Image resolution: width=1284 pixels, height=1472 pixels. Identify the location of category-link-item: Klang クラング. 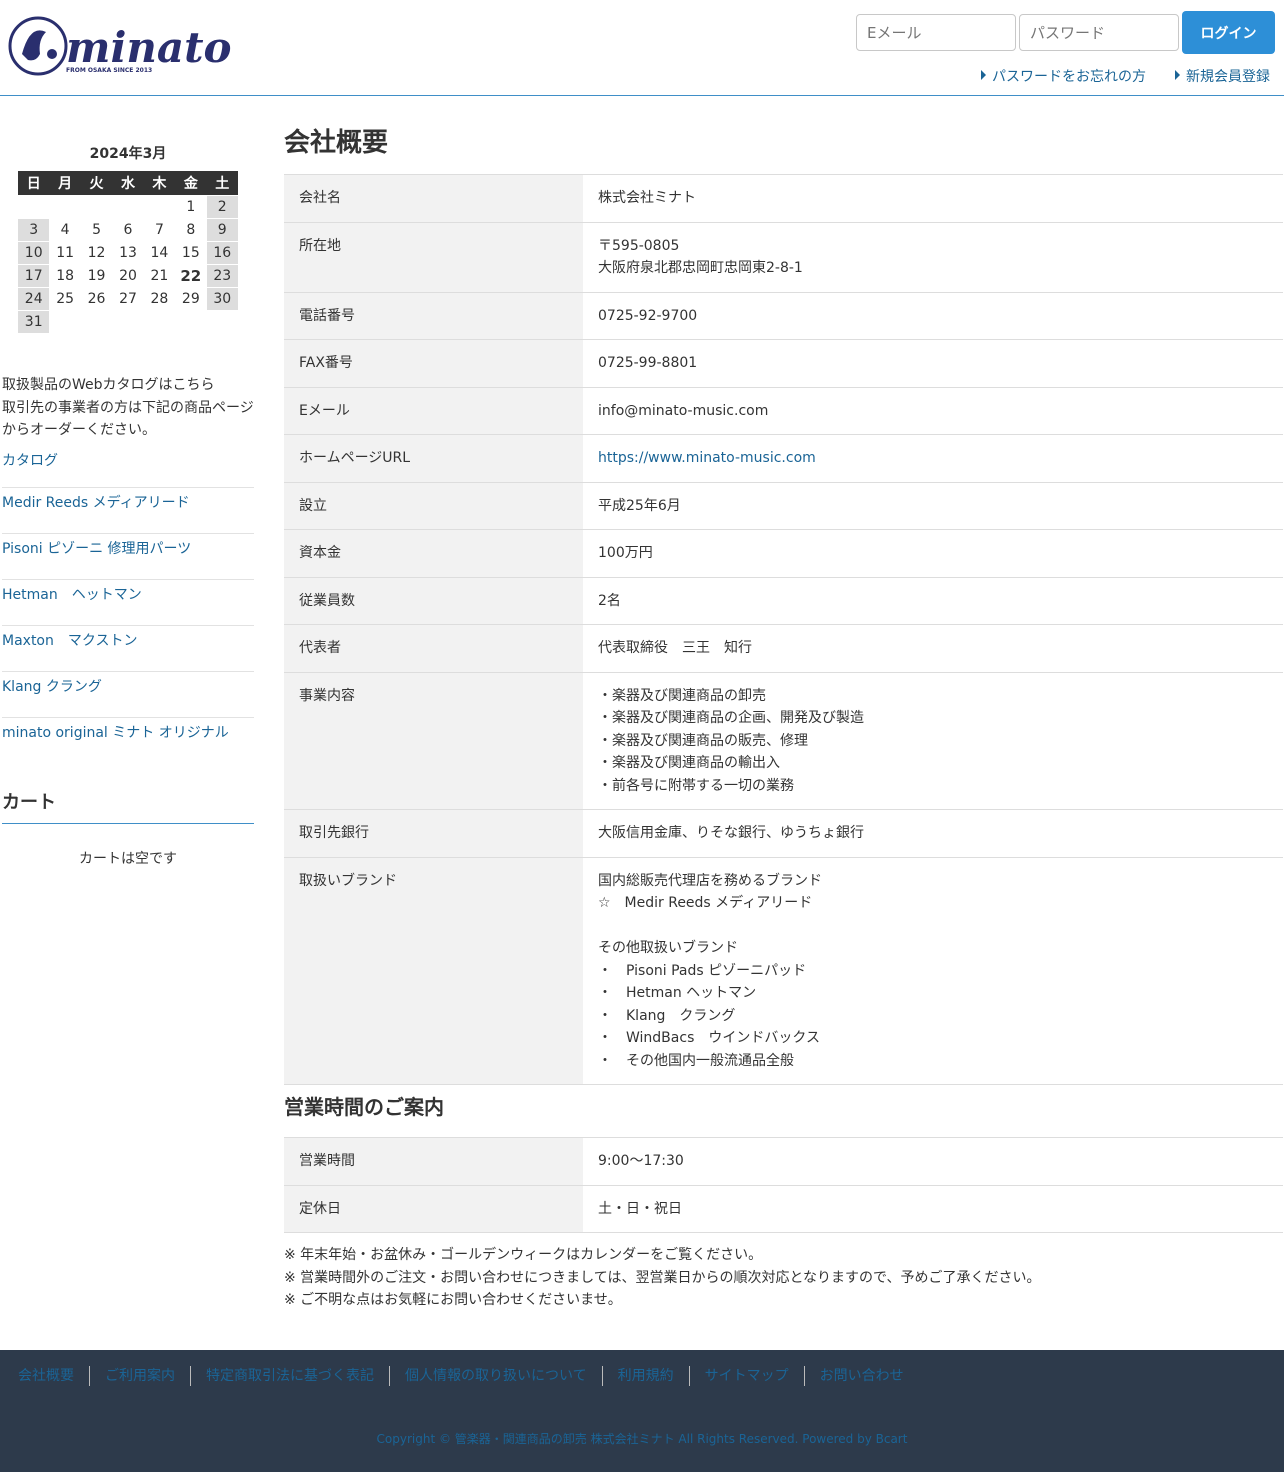
(128, 695).